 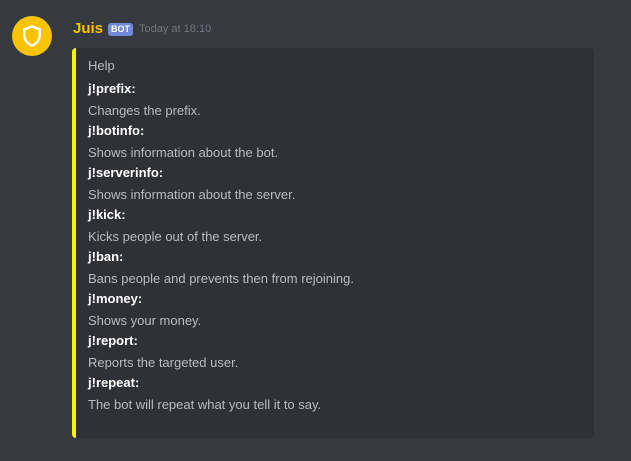 I want to click on command-name: j!prefix:, so click(x=112, y=88).